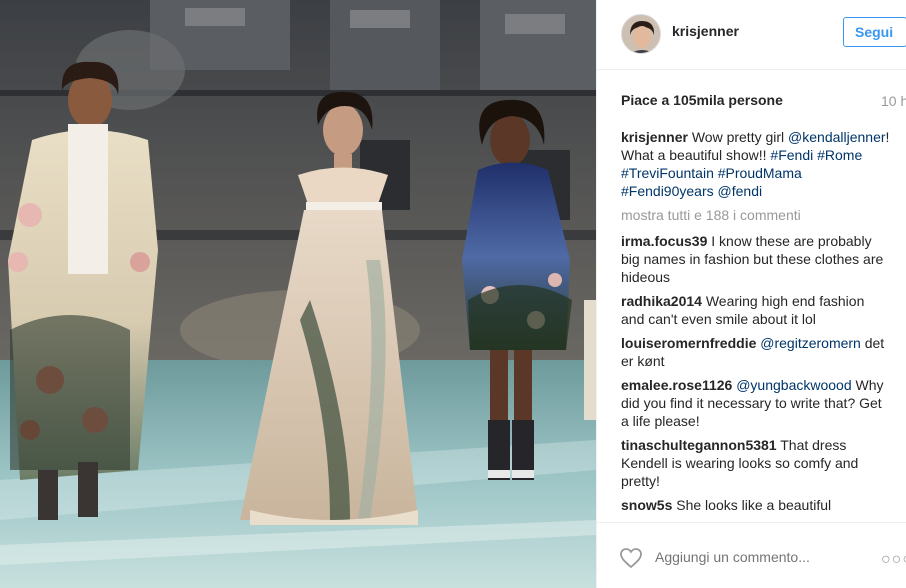 Image resolution: width=906 pixels, height=588 pixels. I want to click on caption-mention: @kendalljenner, so click(837, 137).